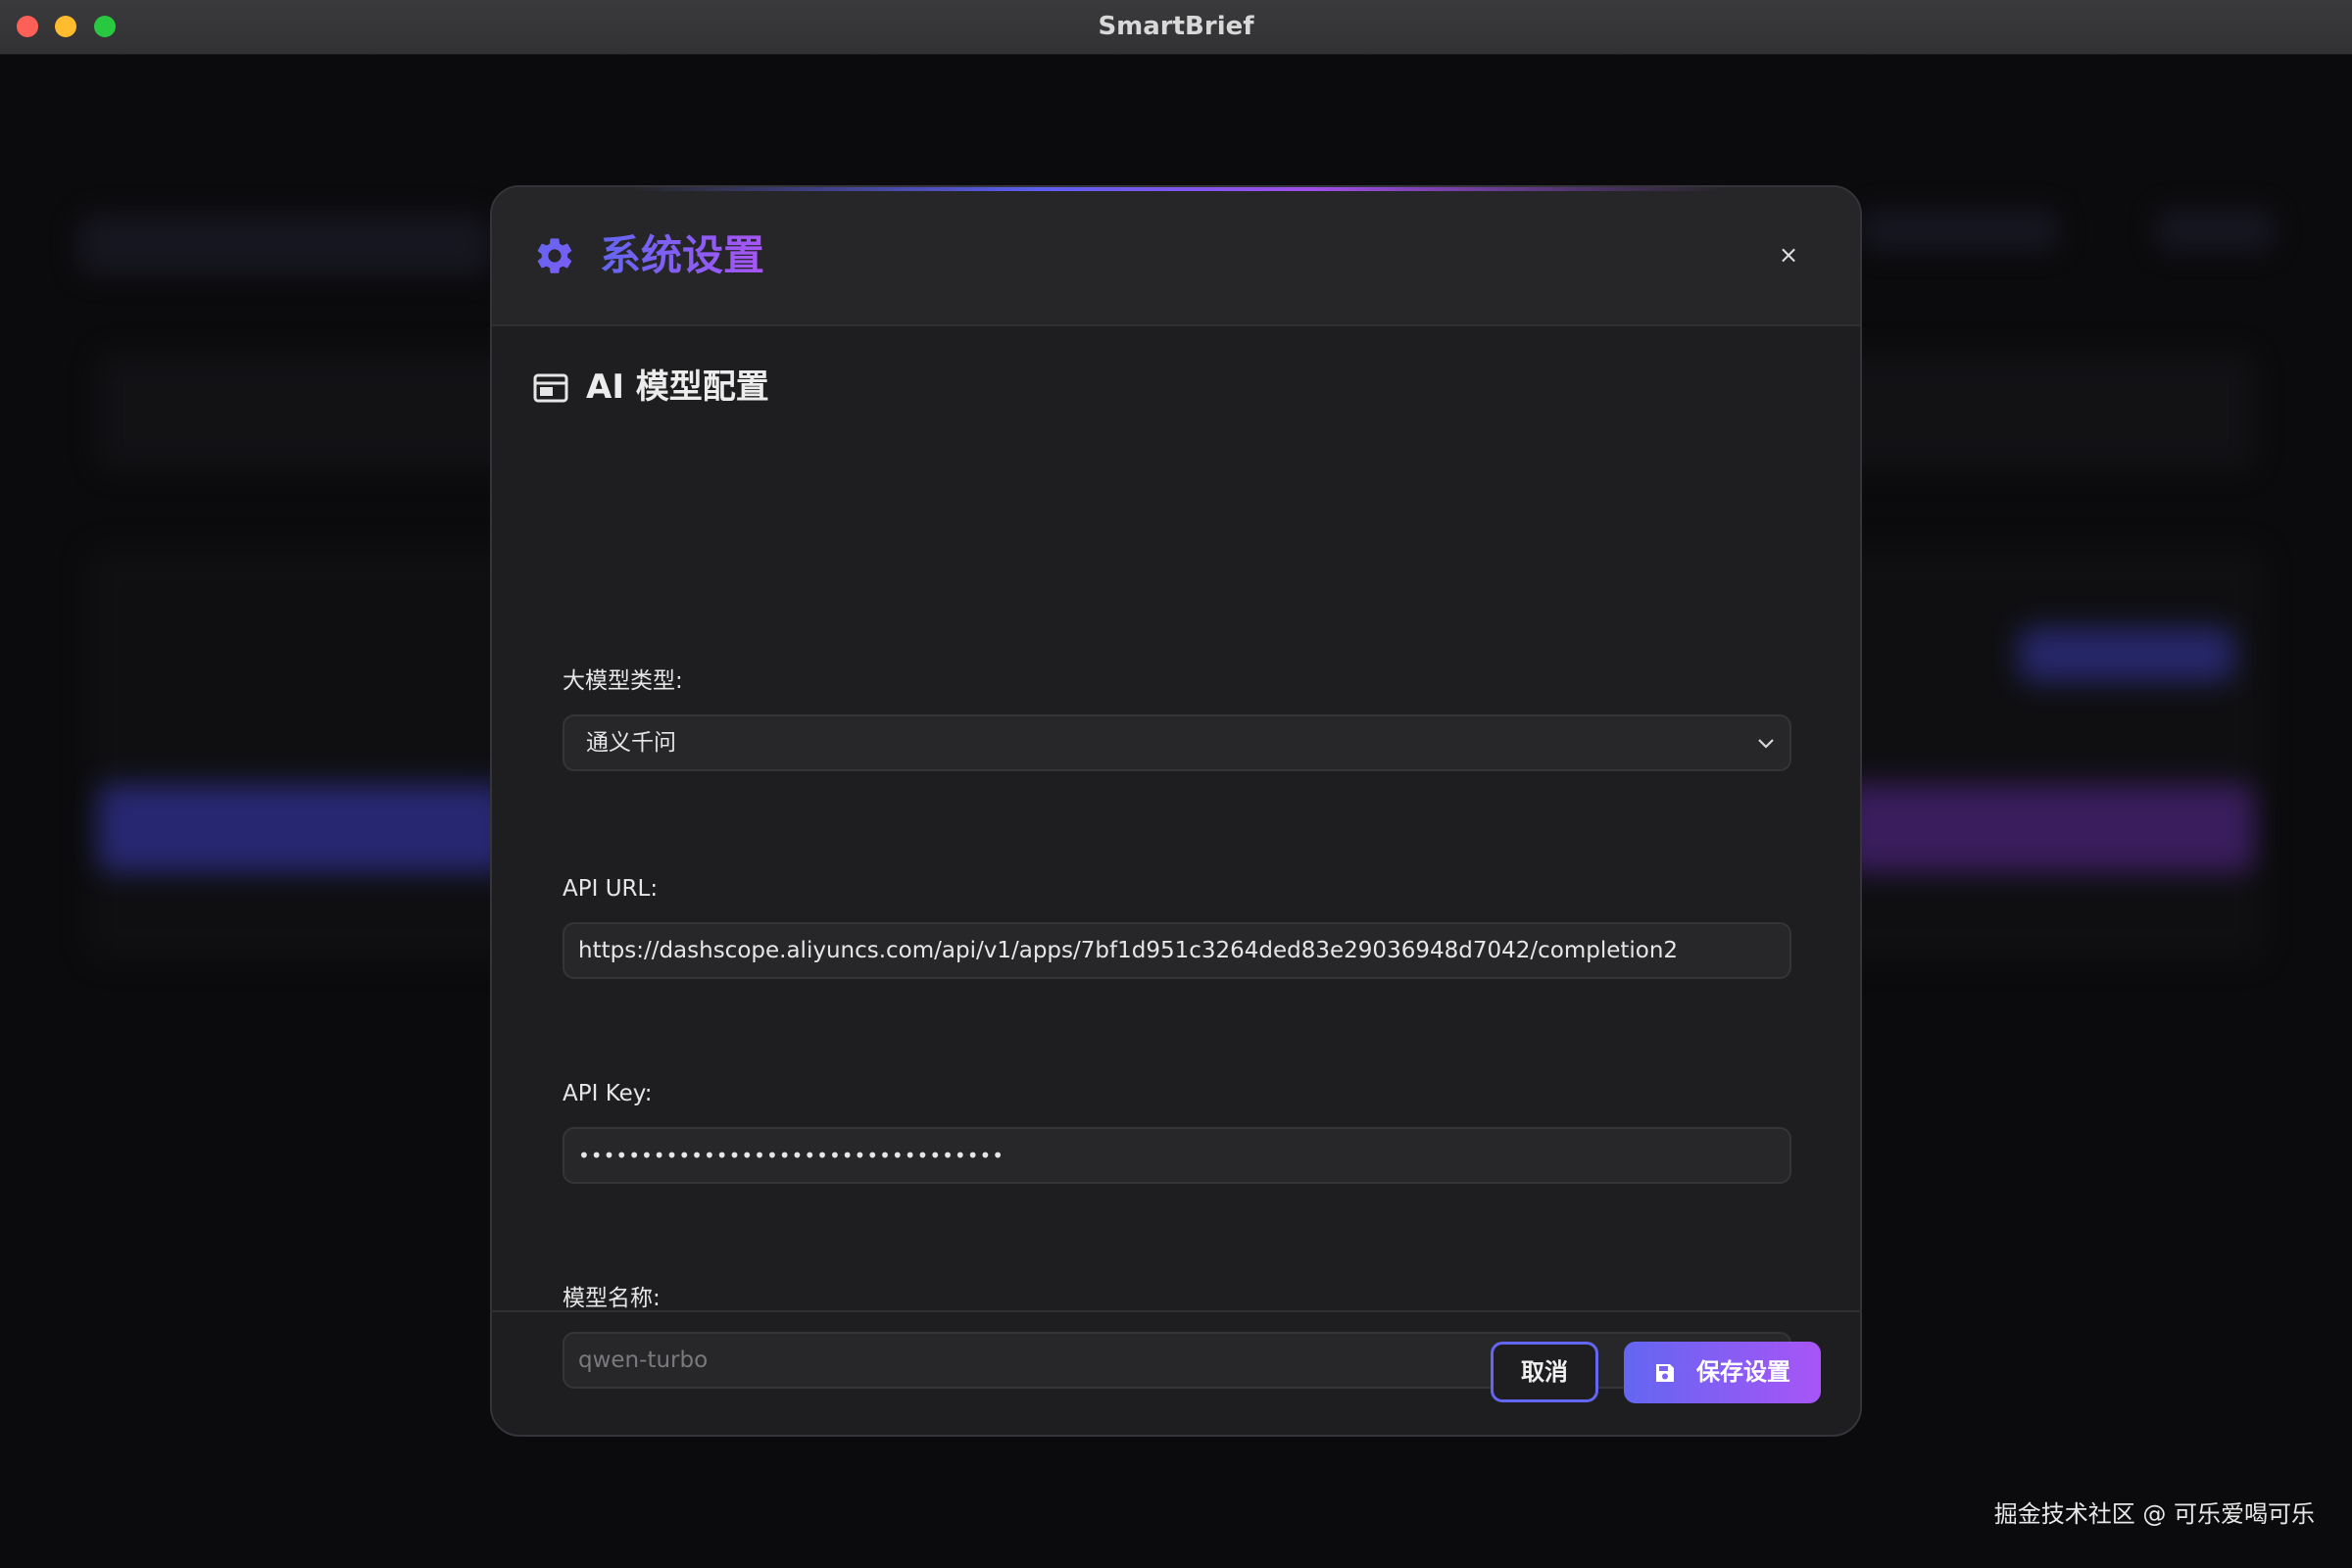  What do you see at coordinates (623, 681) in the screenshot?
I see `model-type-label: 大模型类型:` at bounding box center [623, 681].